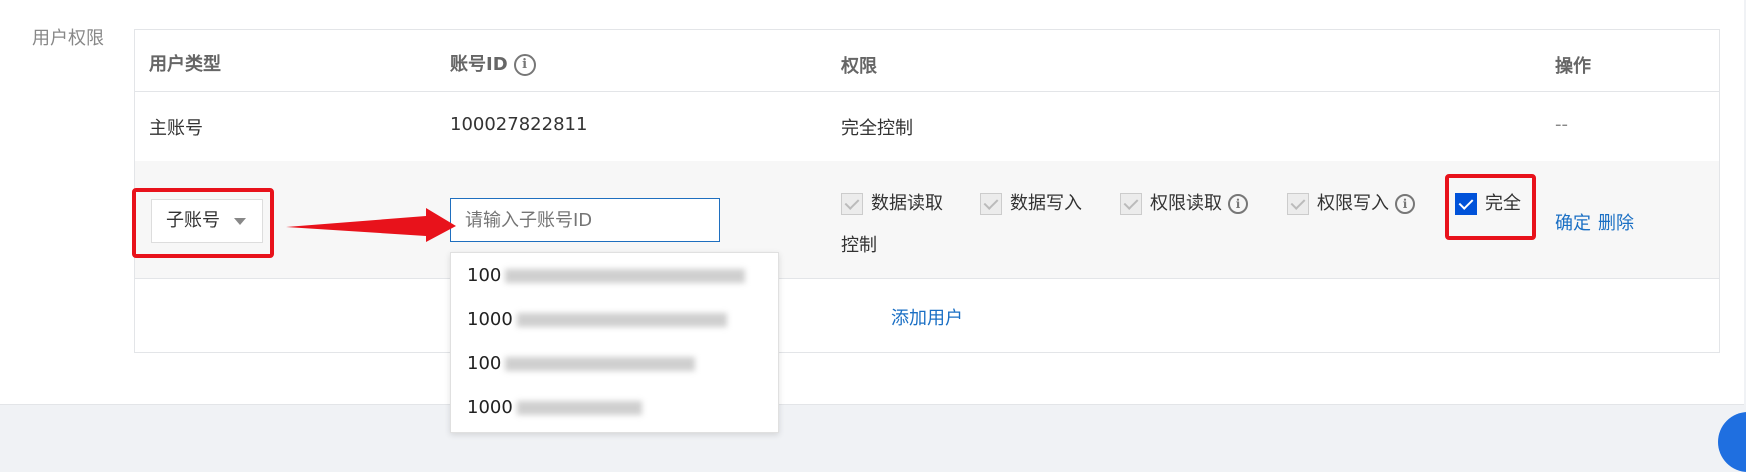 This screenshot has width=1746, height=472. What do you see at coordinates (614, 342) in the screenshot?
I see `account-dropdown: 100 1000 100 1000` at bounding box center [614, 342].